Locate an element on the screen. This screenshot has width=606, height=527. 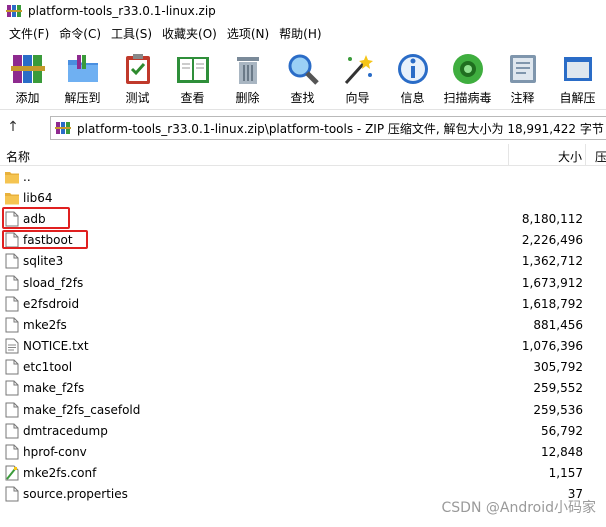
column-name: 名称 is located at coordinates (18, 156).